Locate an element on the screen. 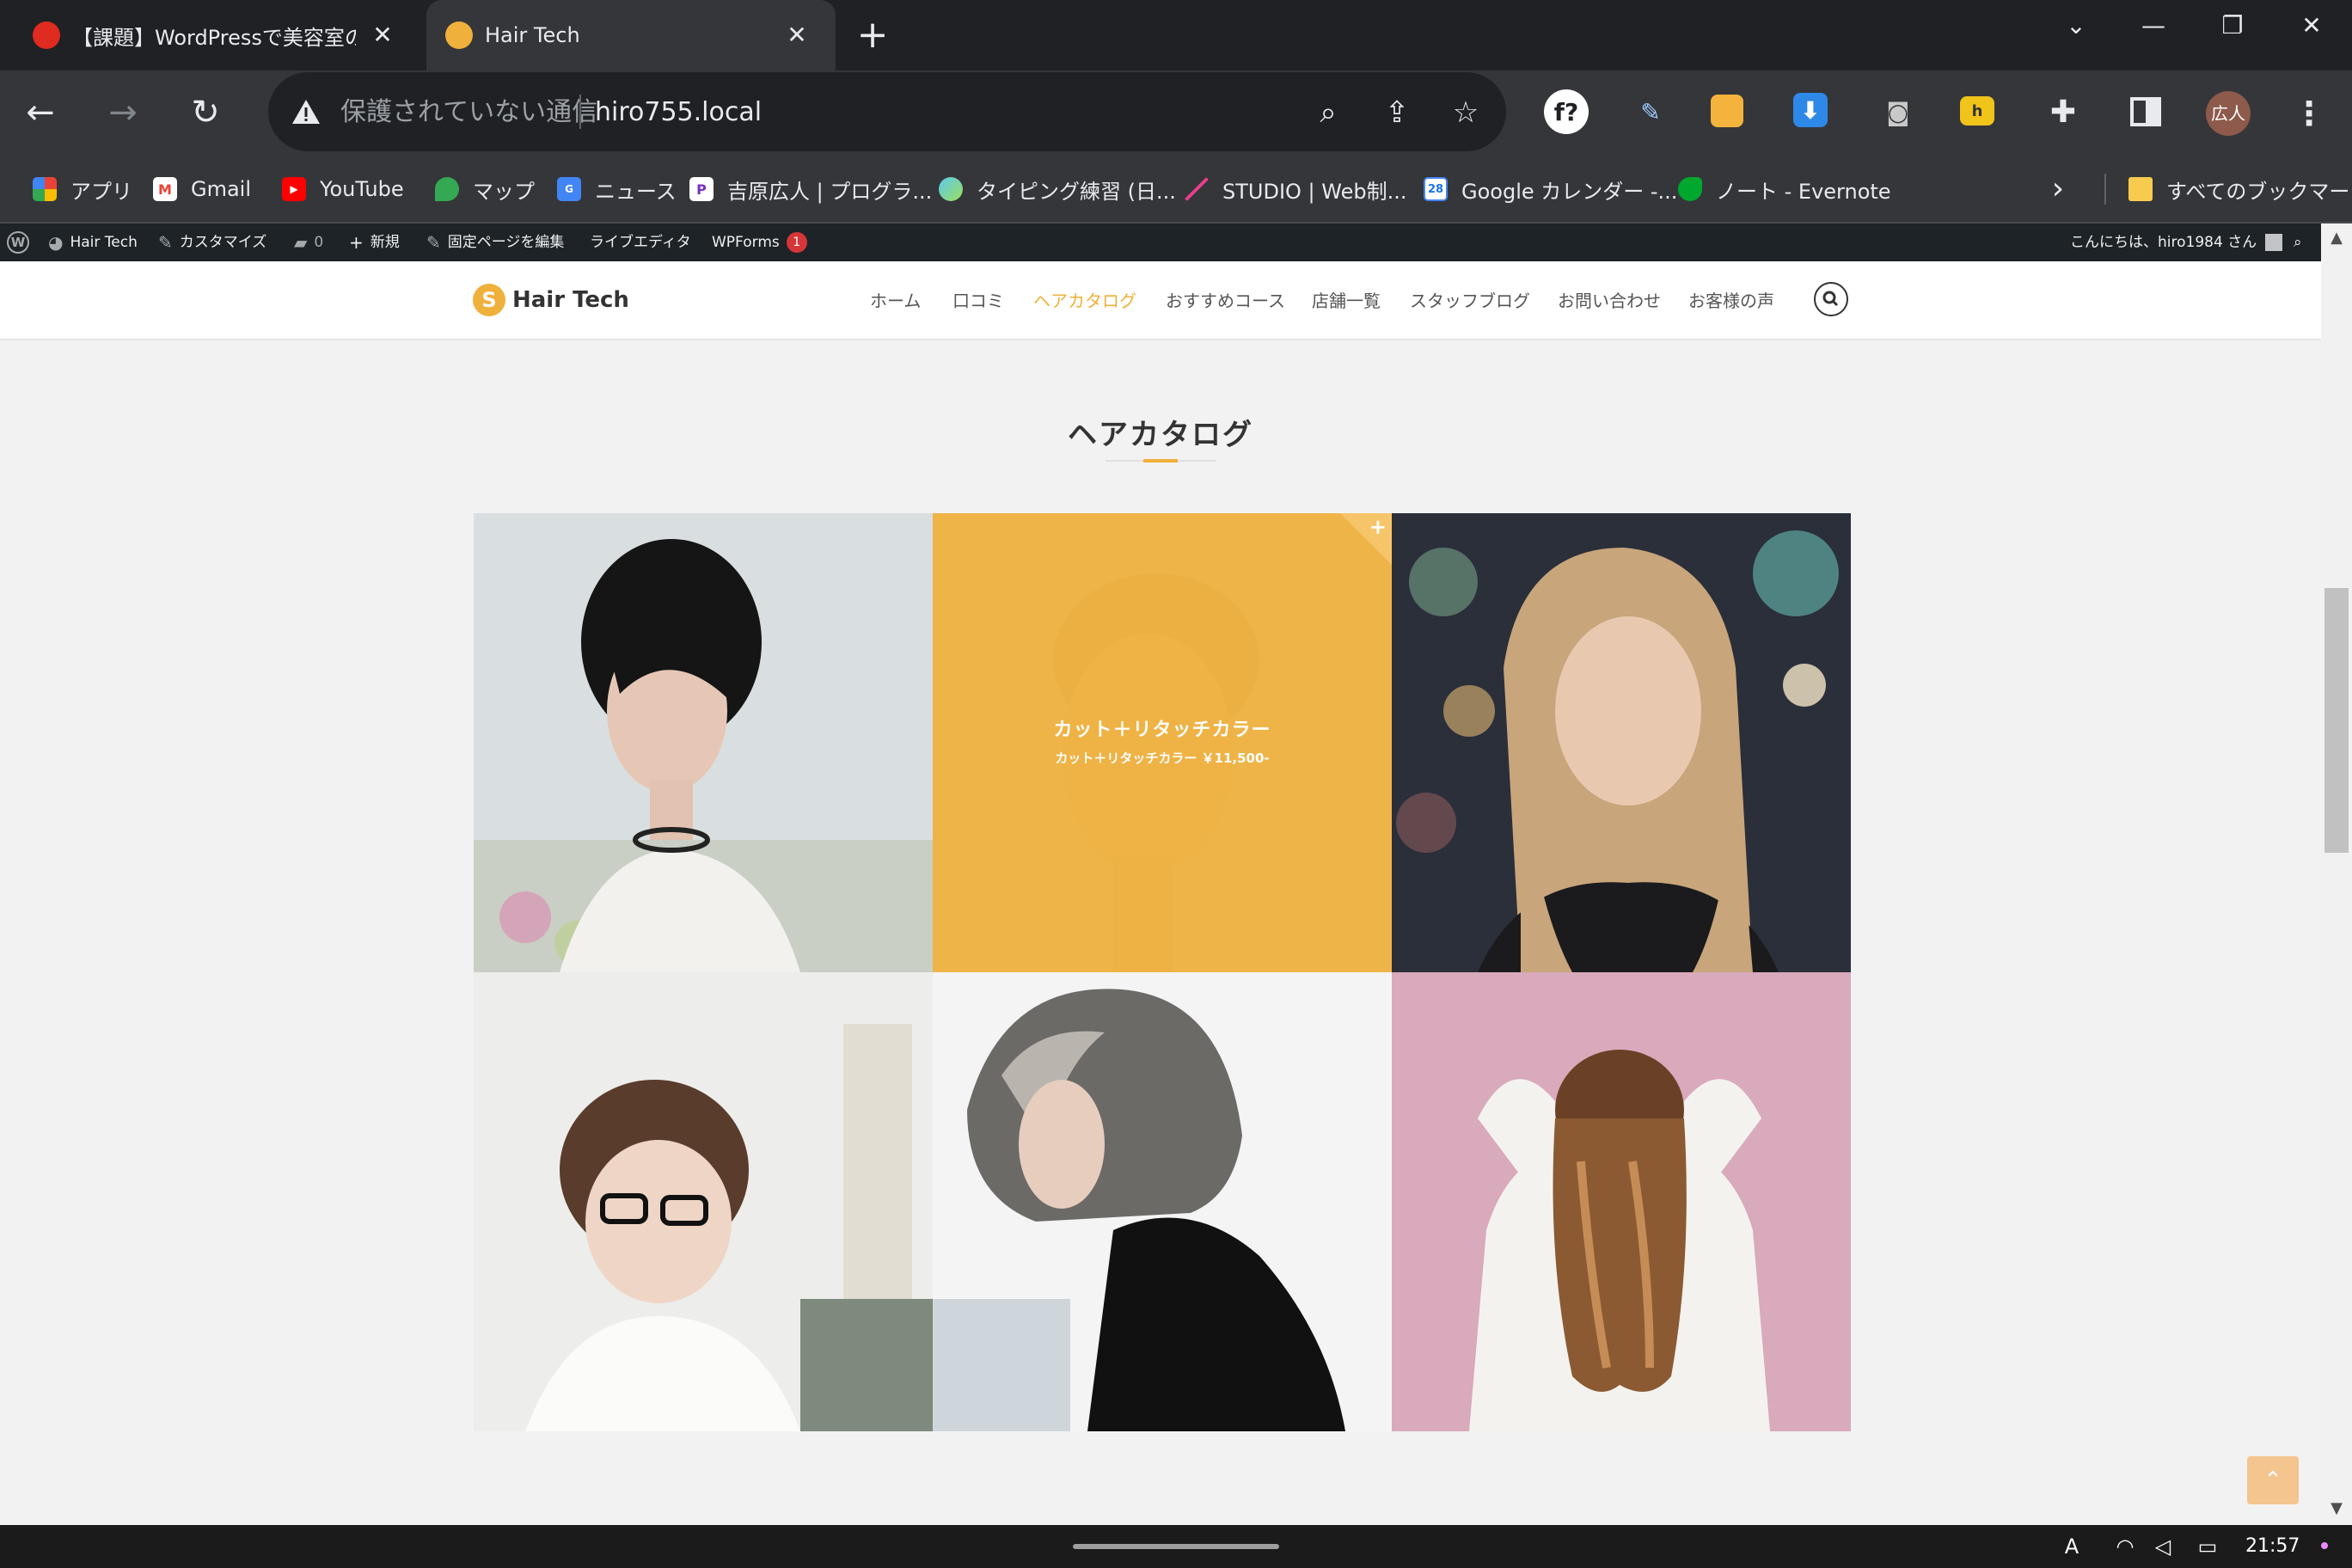 This screenshot has width=2352, height=1568. battery-icon: ▭ is located at coordinates (2207, 1546).